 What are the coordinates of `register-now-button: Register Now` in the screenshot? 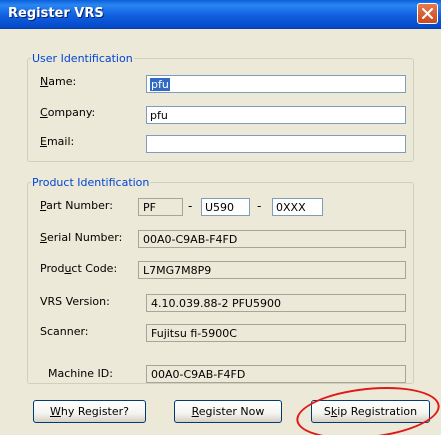 It's located at (228, 411).